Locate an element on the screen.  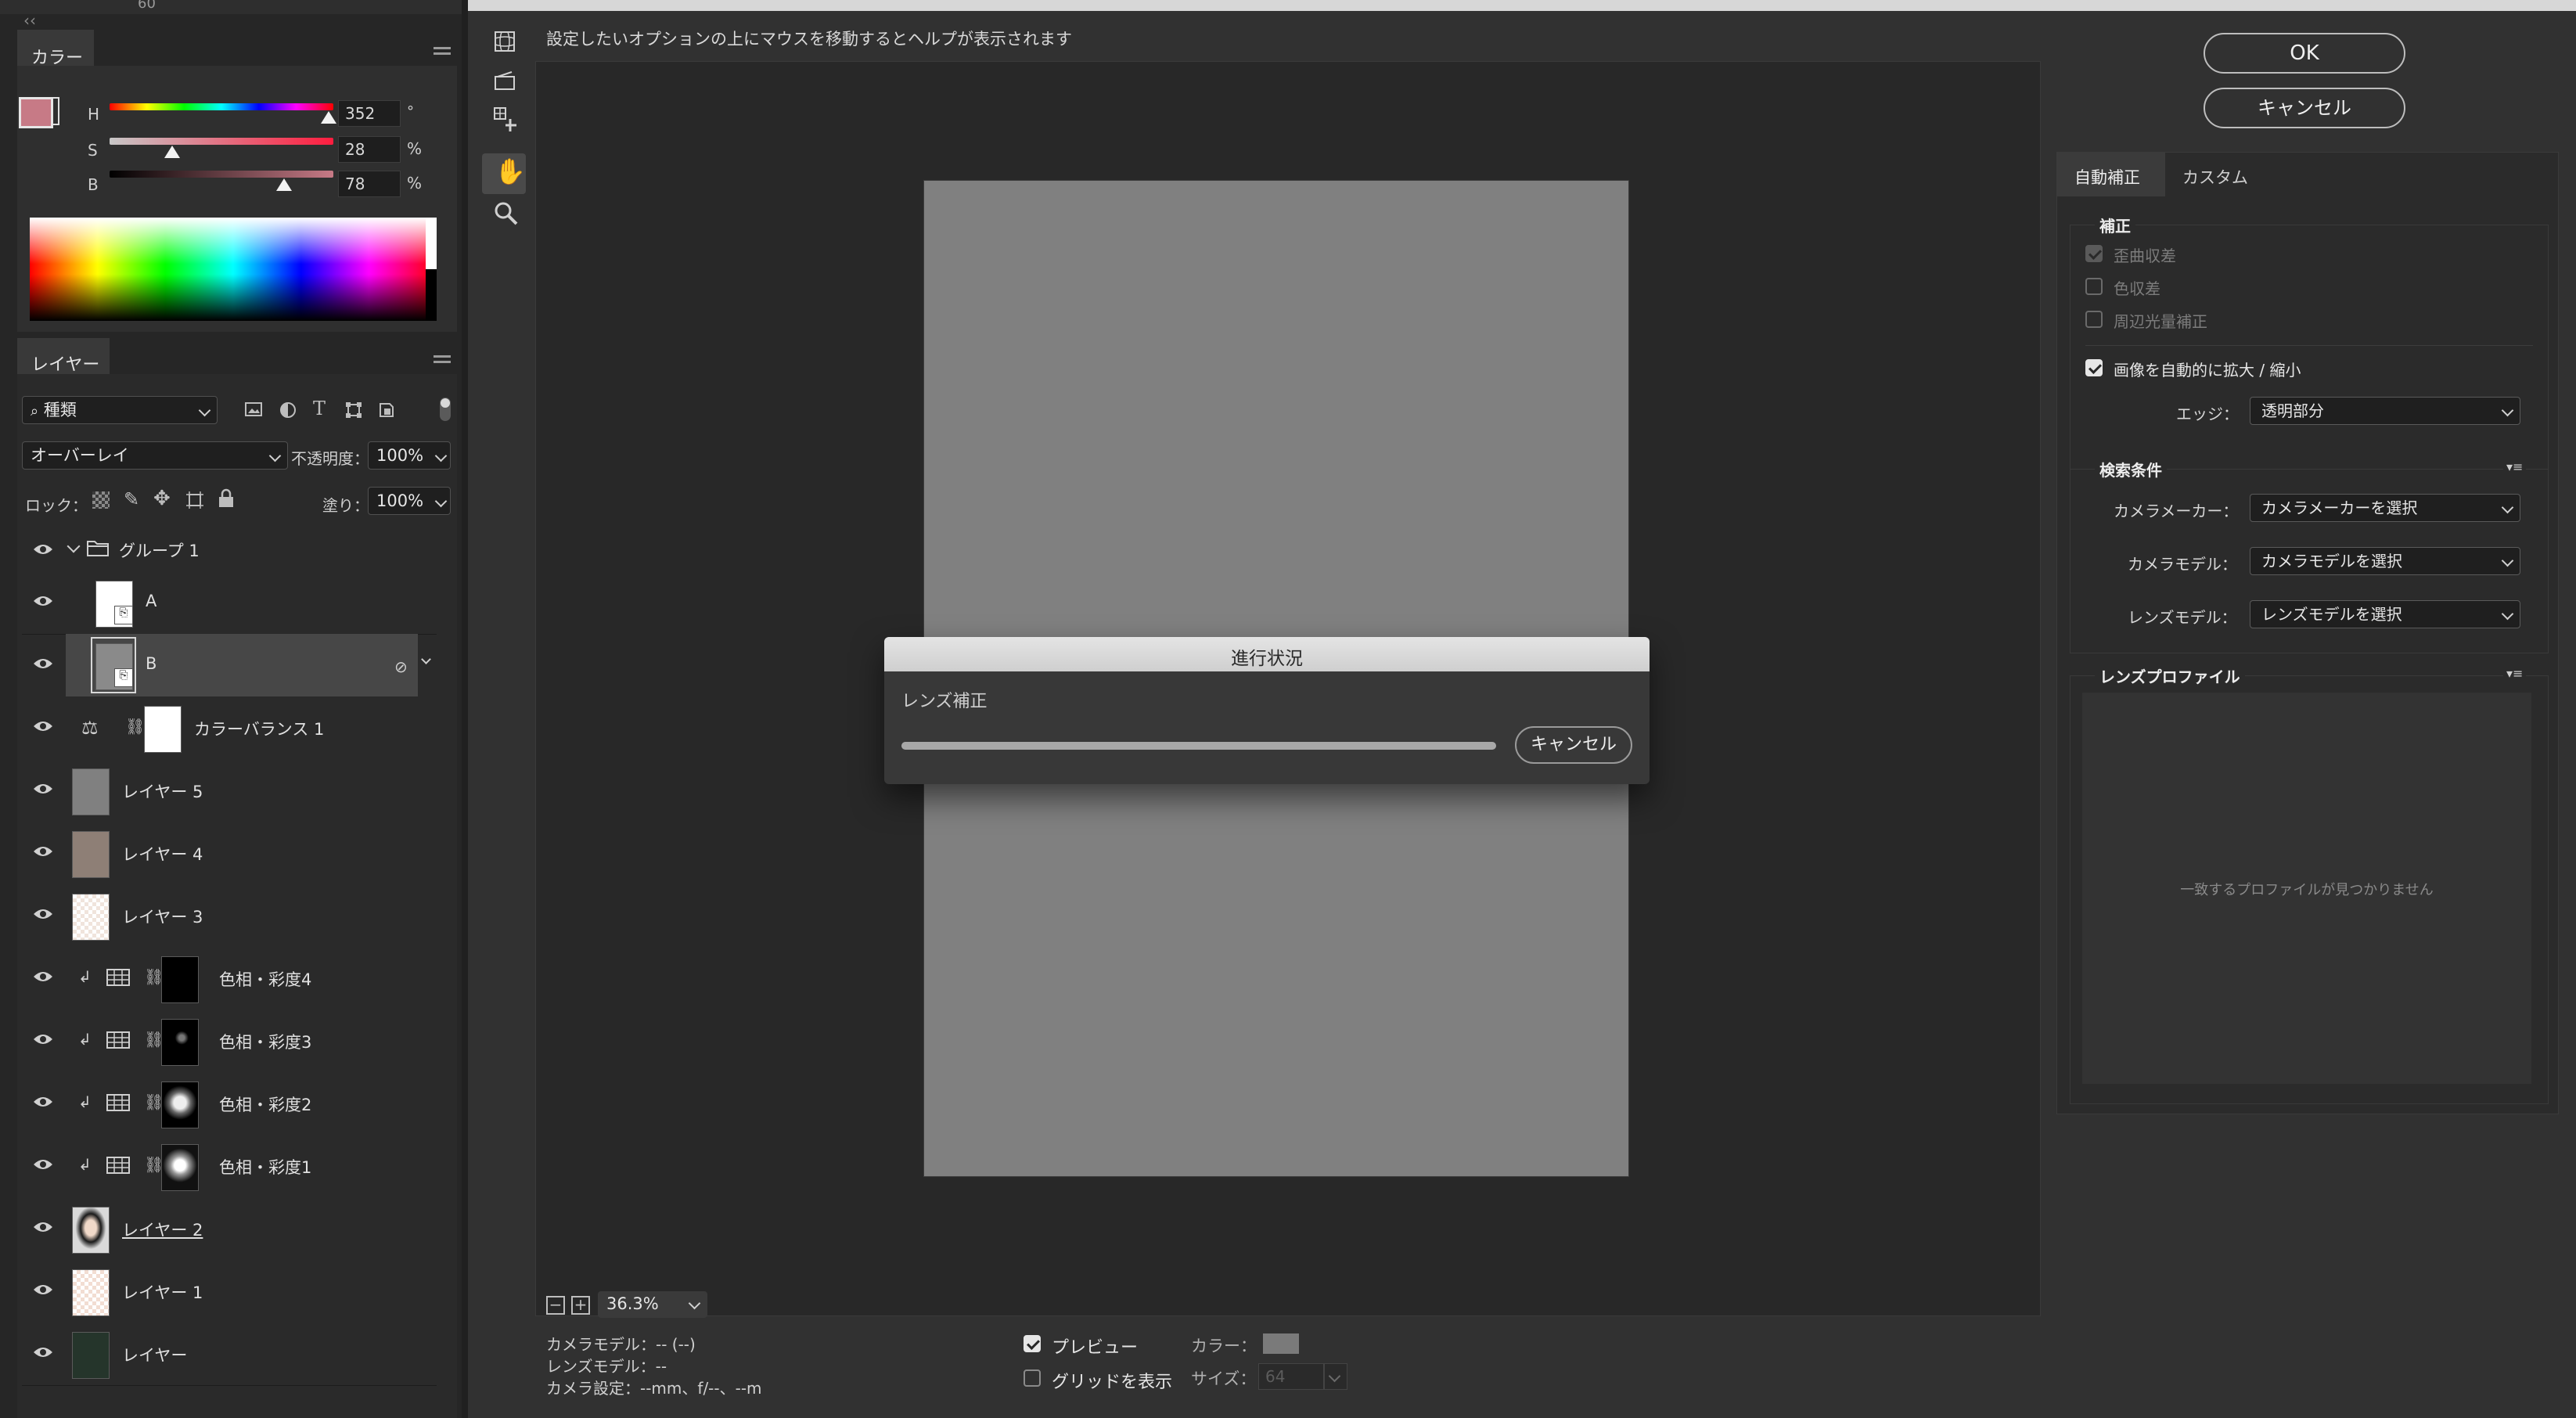
layer-row-a: ⎘ A is located at coordinates (229, 603).